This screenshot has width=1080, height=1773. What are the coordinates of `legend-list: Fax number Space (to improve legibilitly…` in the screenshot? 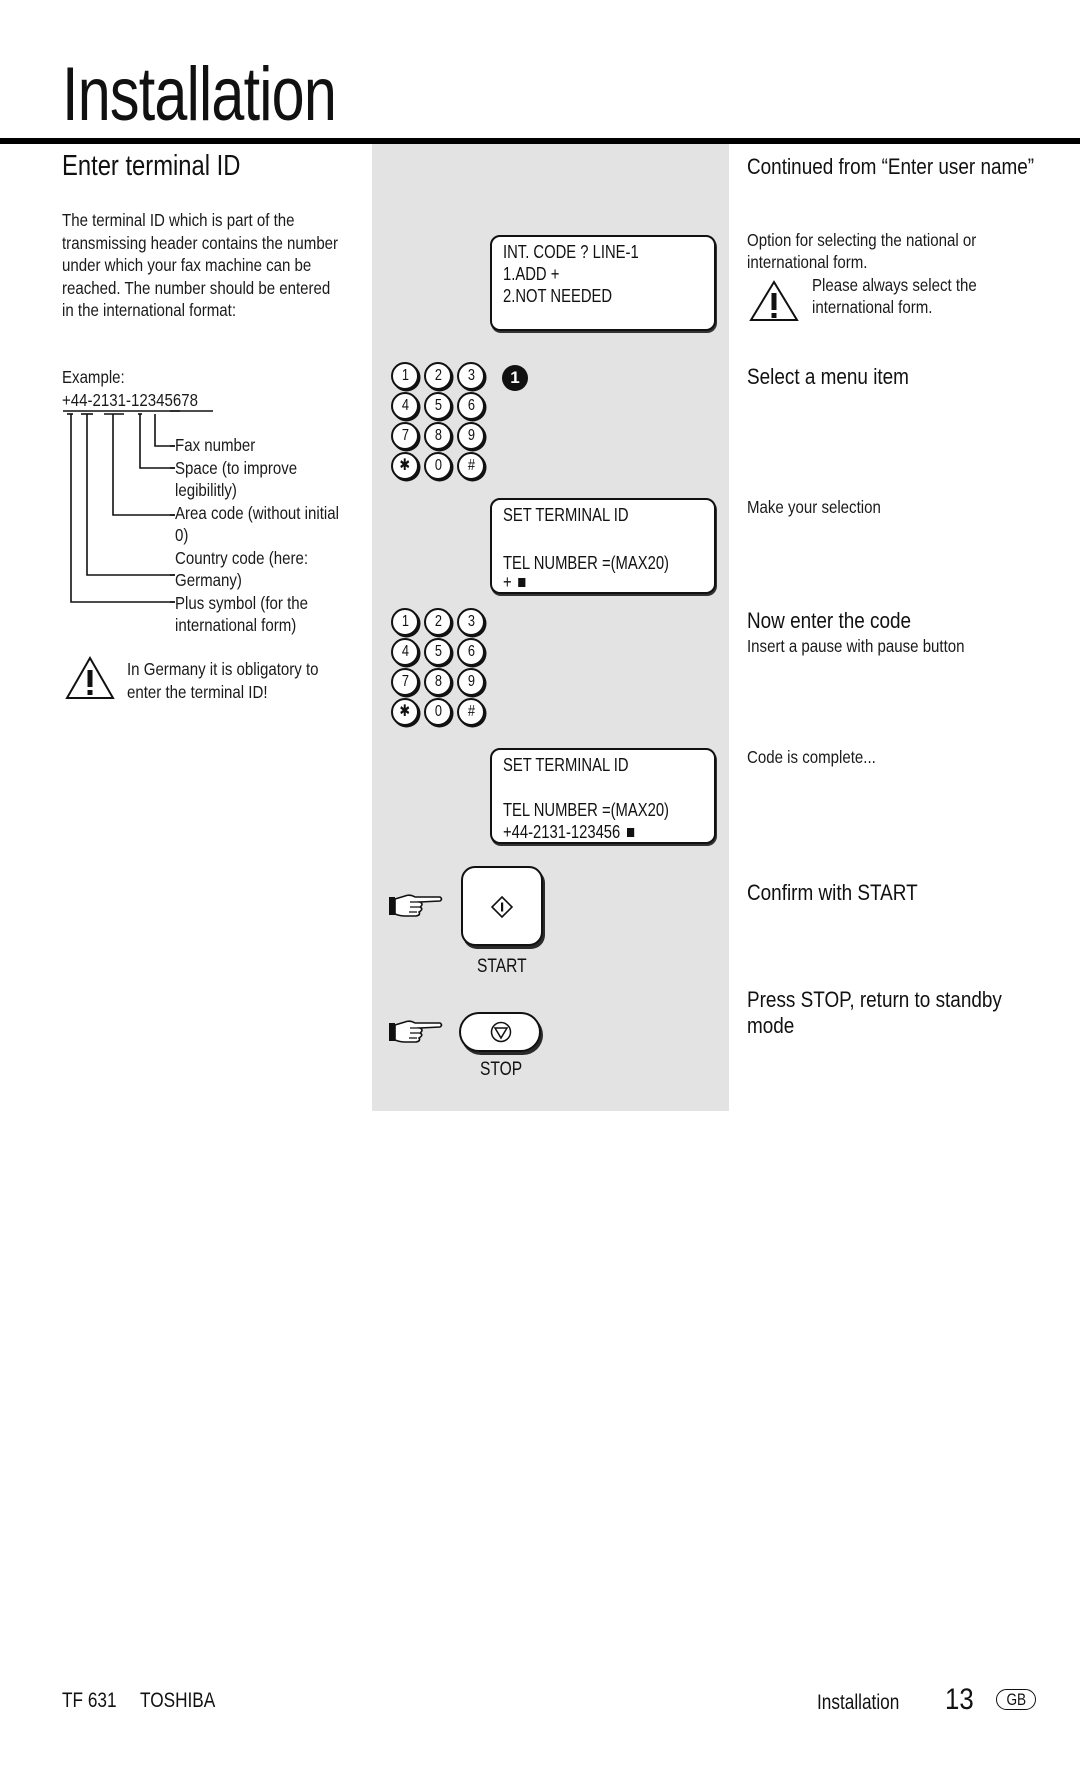 It's located at (257, 535).